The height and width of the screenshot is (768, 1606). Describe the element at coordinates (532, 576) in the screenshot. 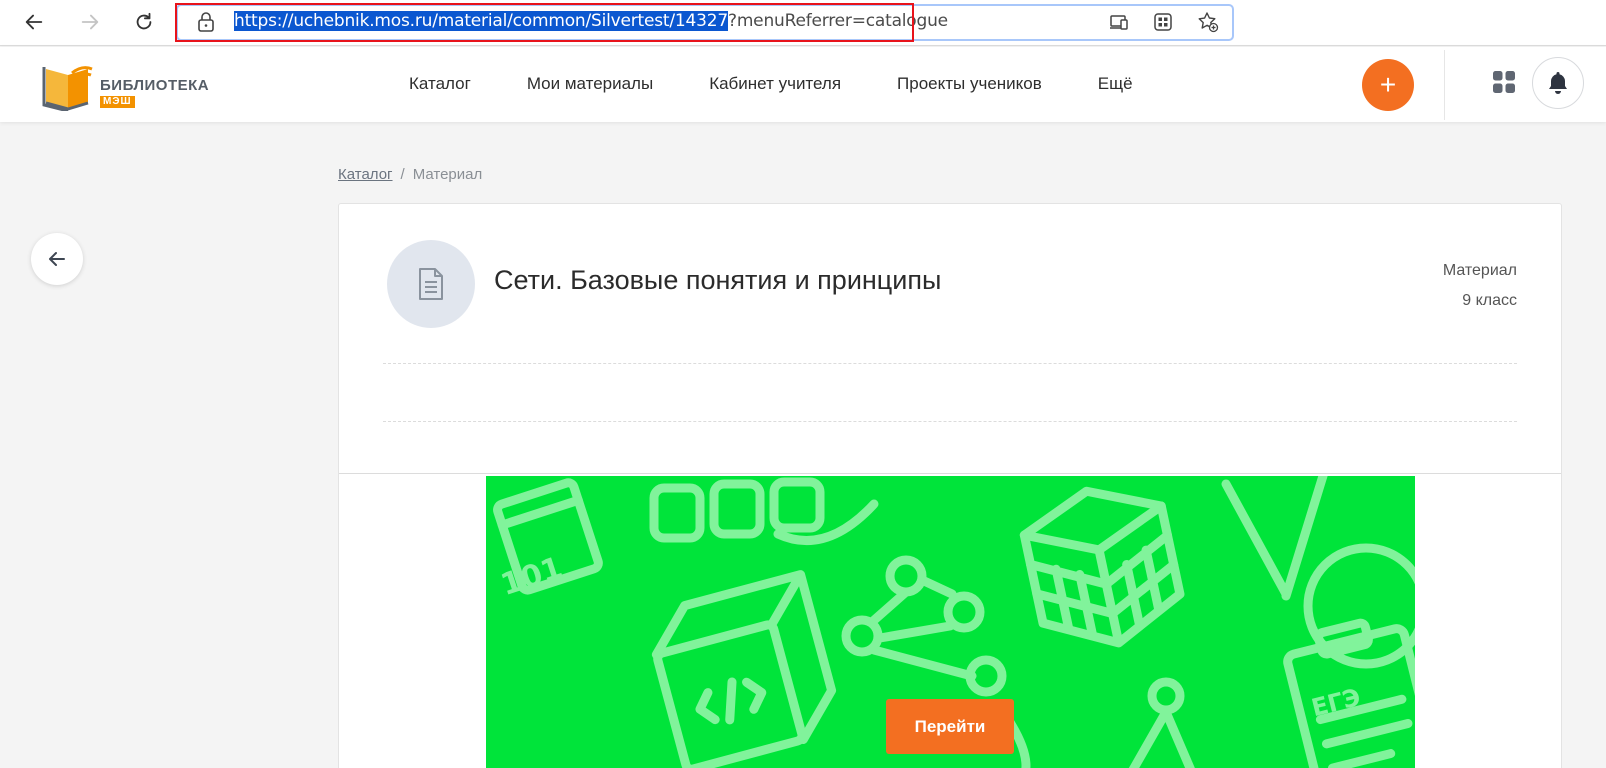

I see `svg-text: 101` at that location.